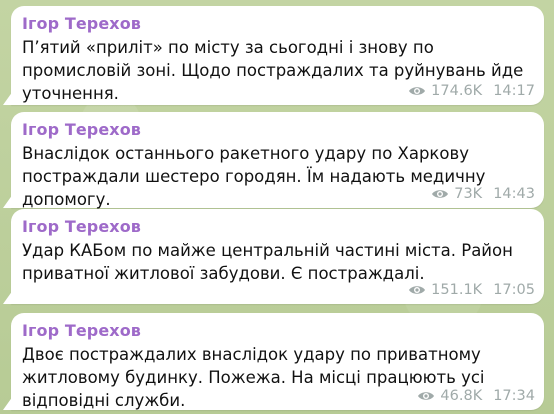  I want to click on message-time: 14:43, so click(514, 194).